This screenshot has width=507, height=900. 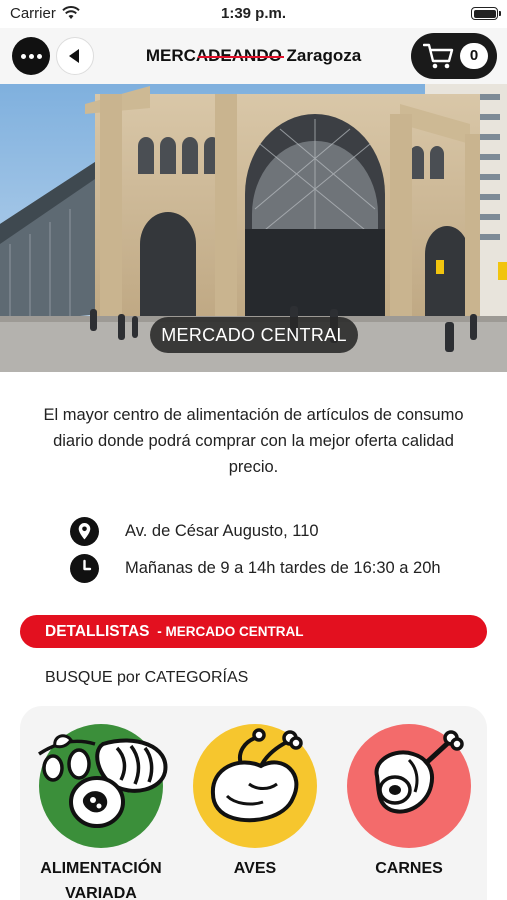 I want to click on retailers-subtitle: - MERCADO CENTRAL, so click(x=228, y=631).